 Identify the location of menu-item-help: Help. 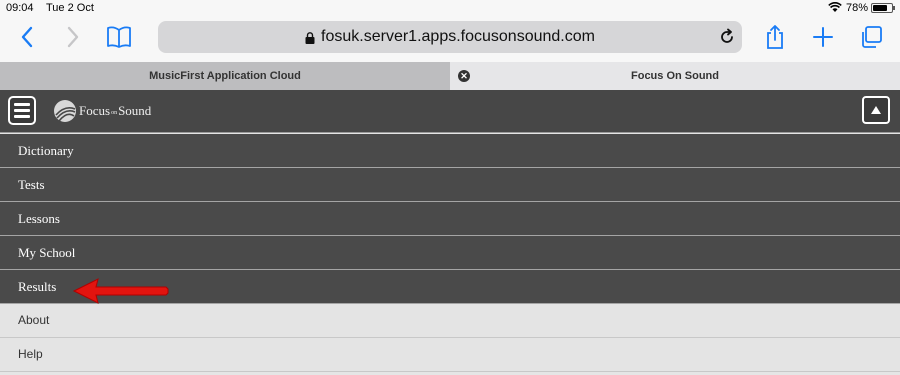
(450, 355).